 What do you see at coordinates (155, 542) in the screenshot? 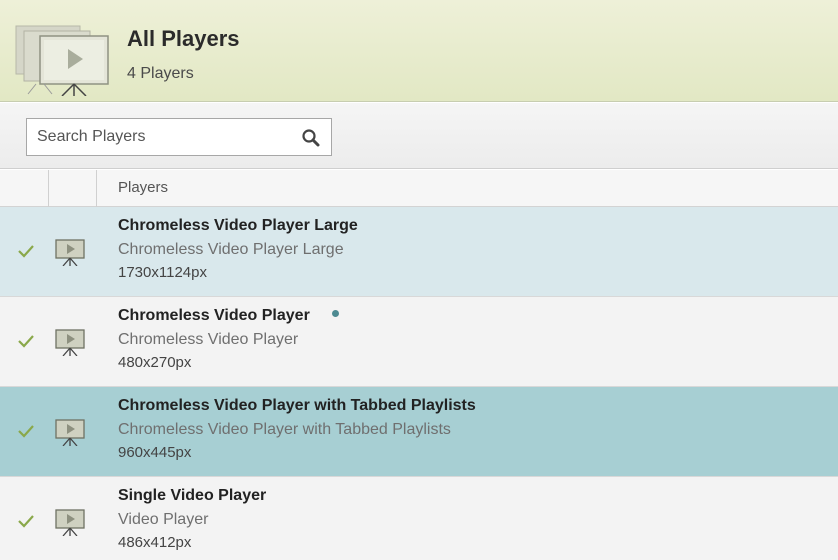
I see `player-size: 486x412px` at bounding box center [155, 542].